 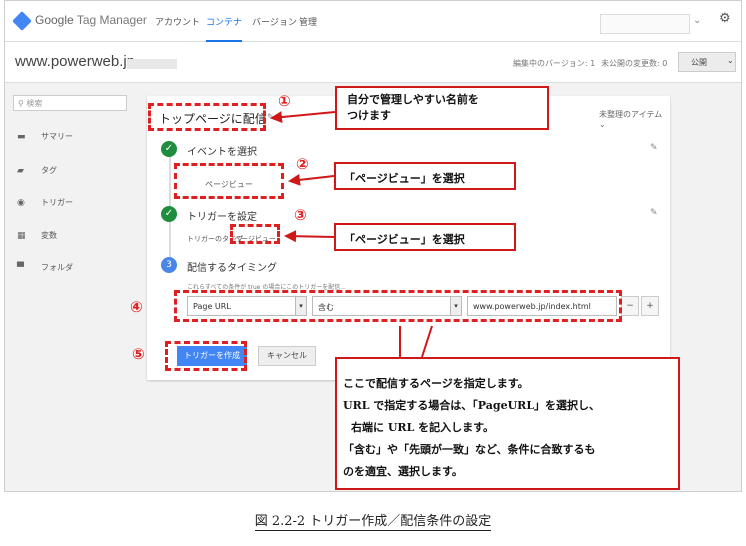 I want to click on annotation-arrows, so click(x=351, y=234).